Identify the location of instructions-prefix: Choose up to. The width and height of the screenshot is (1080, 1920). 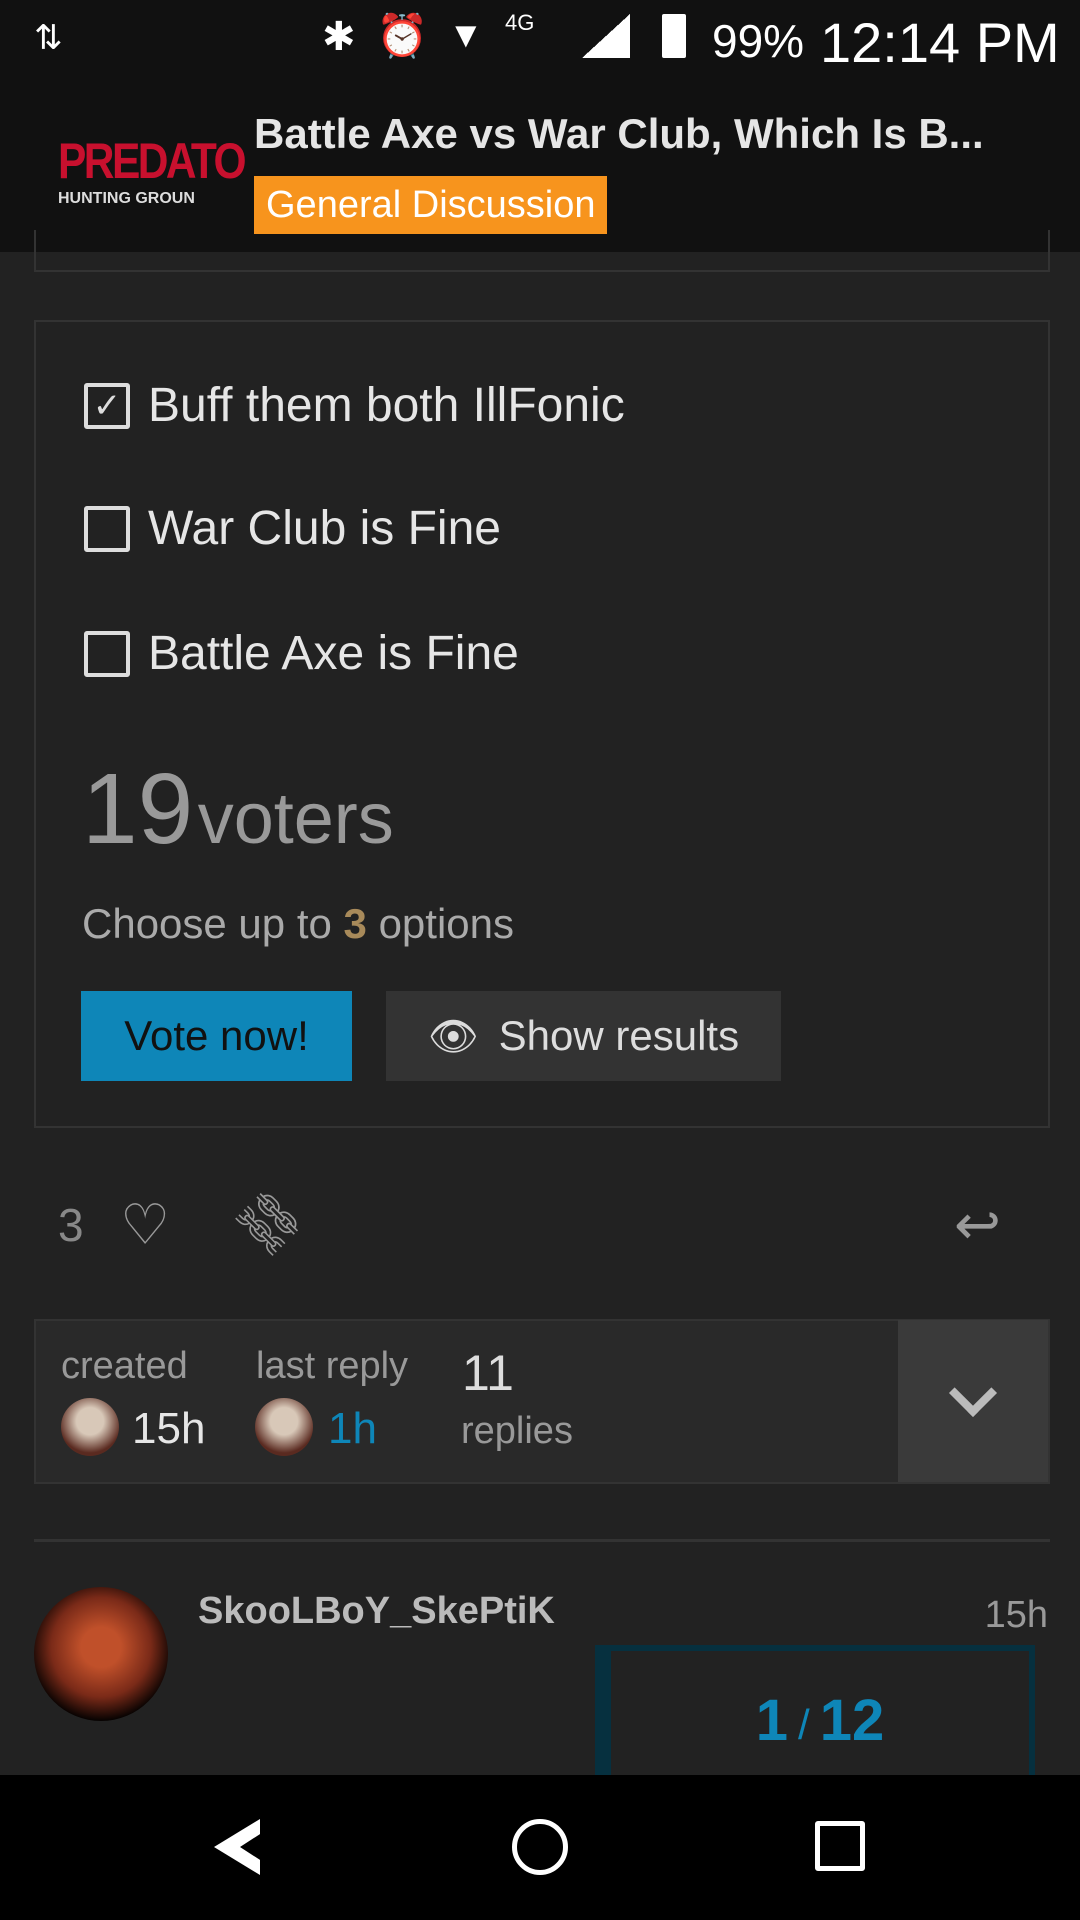
(207, 923).